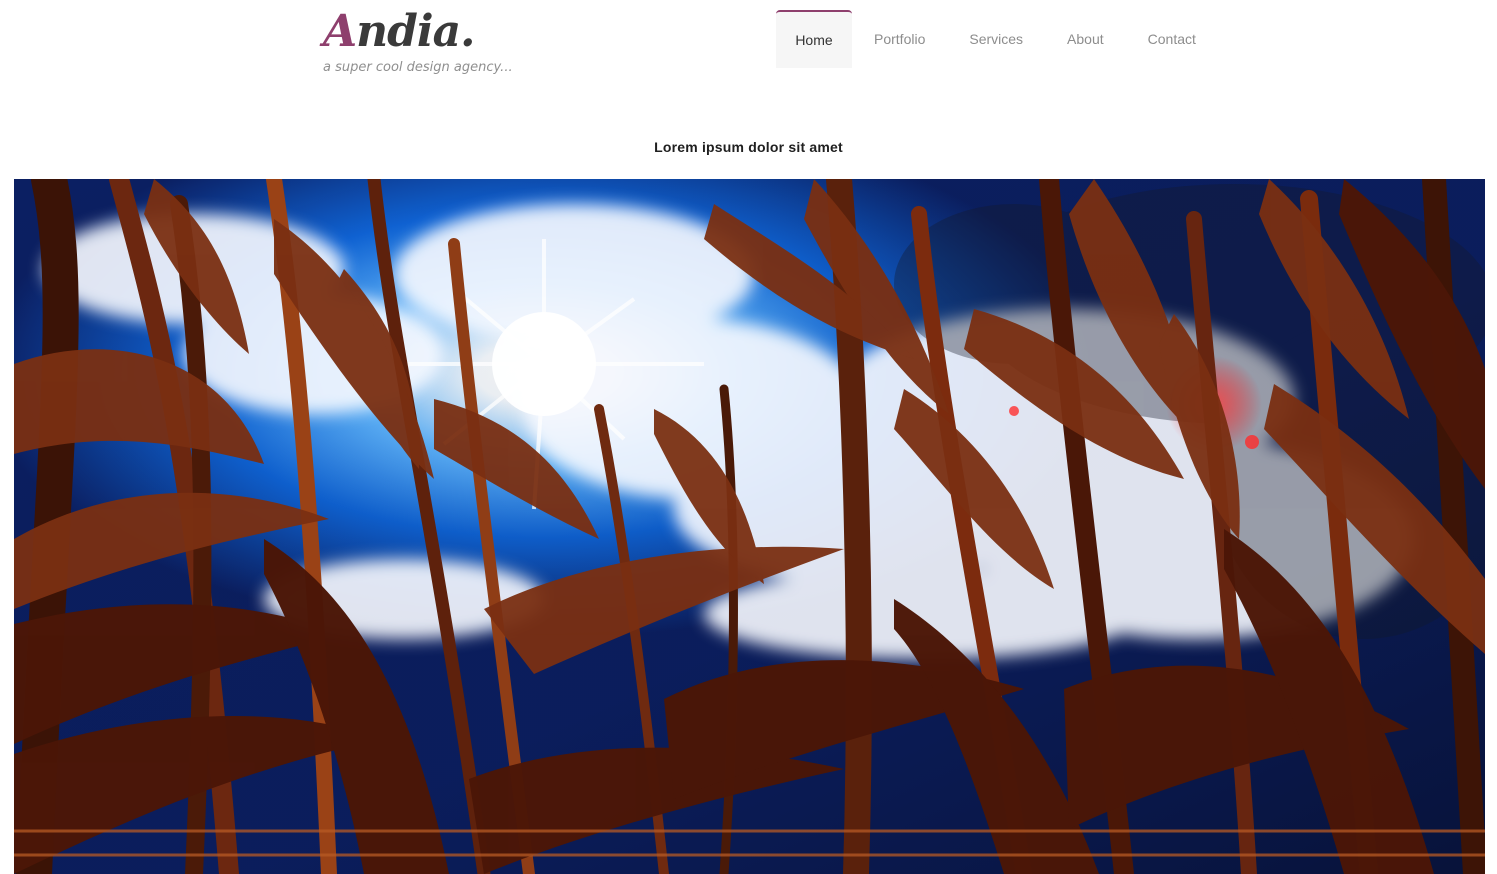 The height and width of the screenshot is (874, 1497). I want to click on brand-initial: A, so click(340, 31).